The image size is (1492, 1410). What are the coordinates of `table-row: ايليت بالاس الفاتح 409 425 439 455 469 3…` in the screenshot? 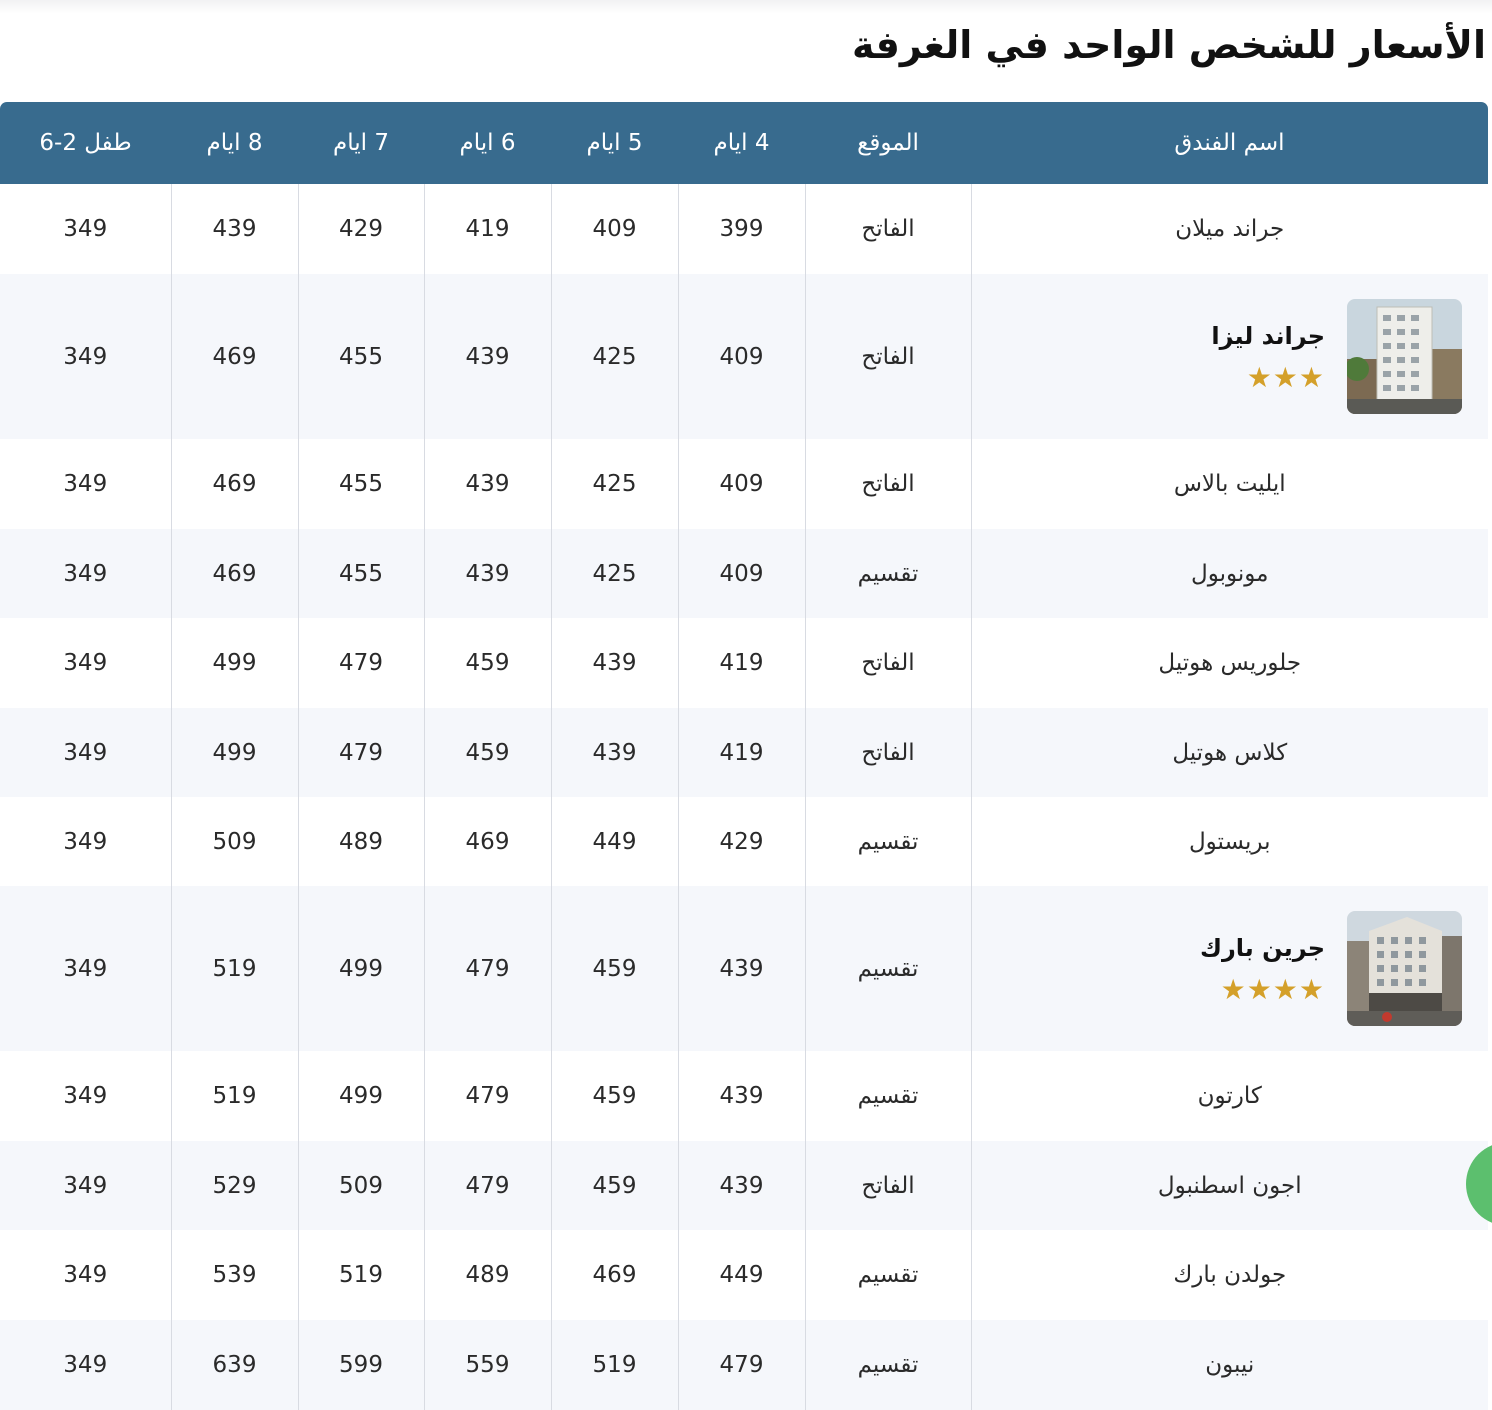 It's located at (744, 484).